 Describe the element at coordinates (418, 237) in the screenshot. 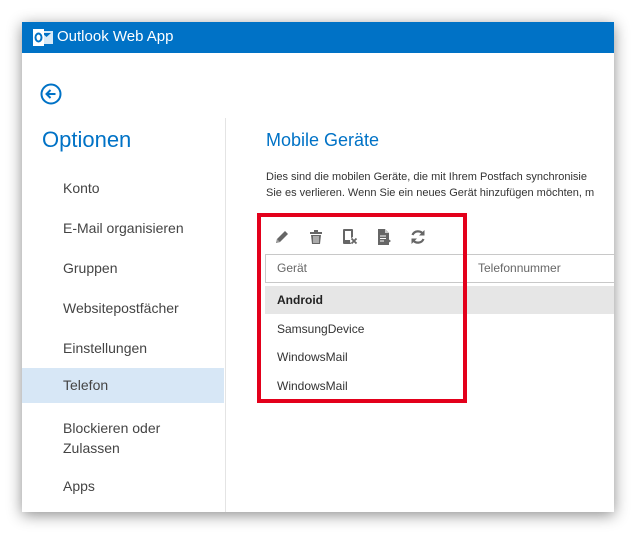

I see `refresh-icon` at that location.